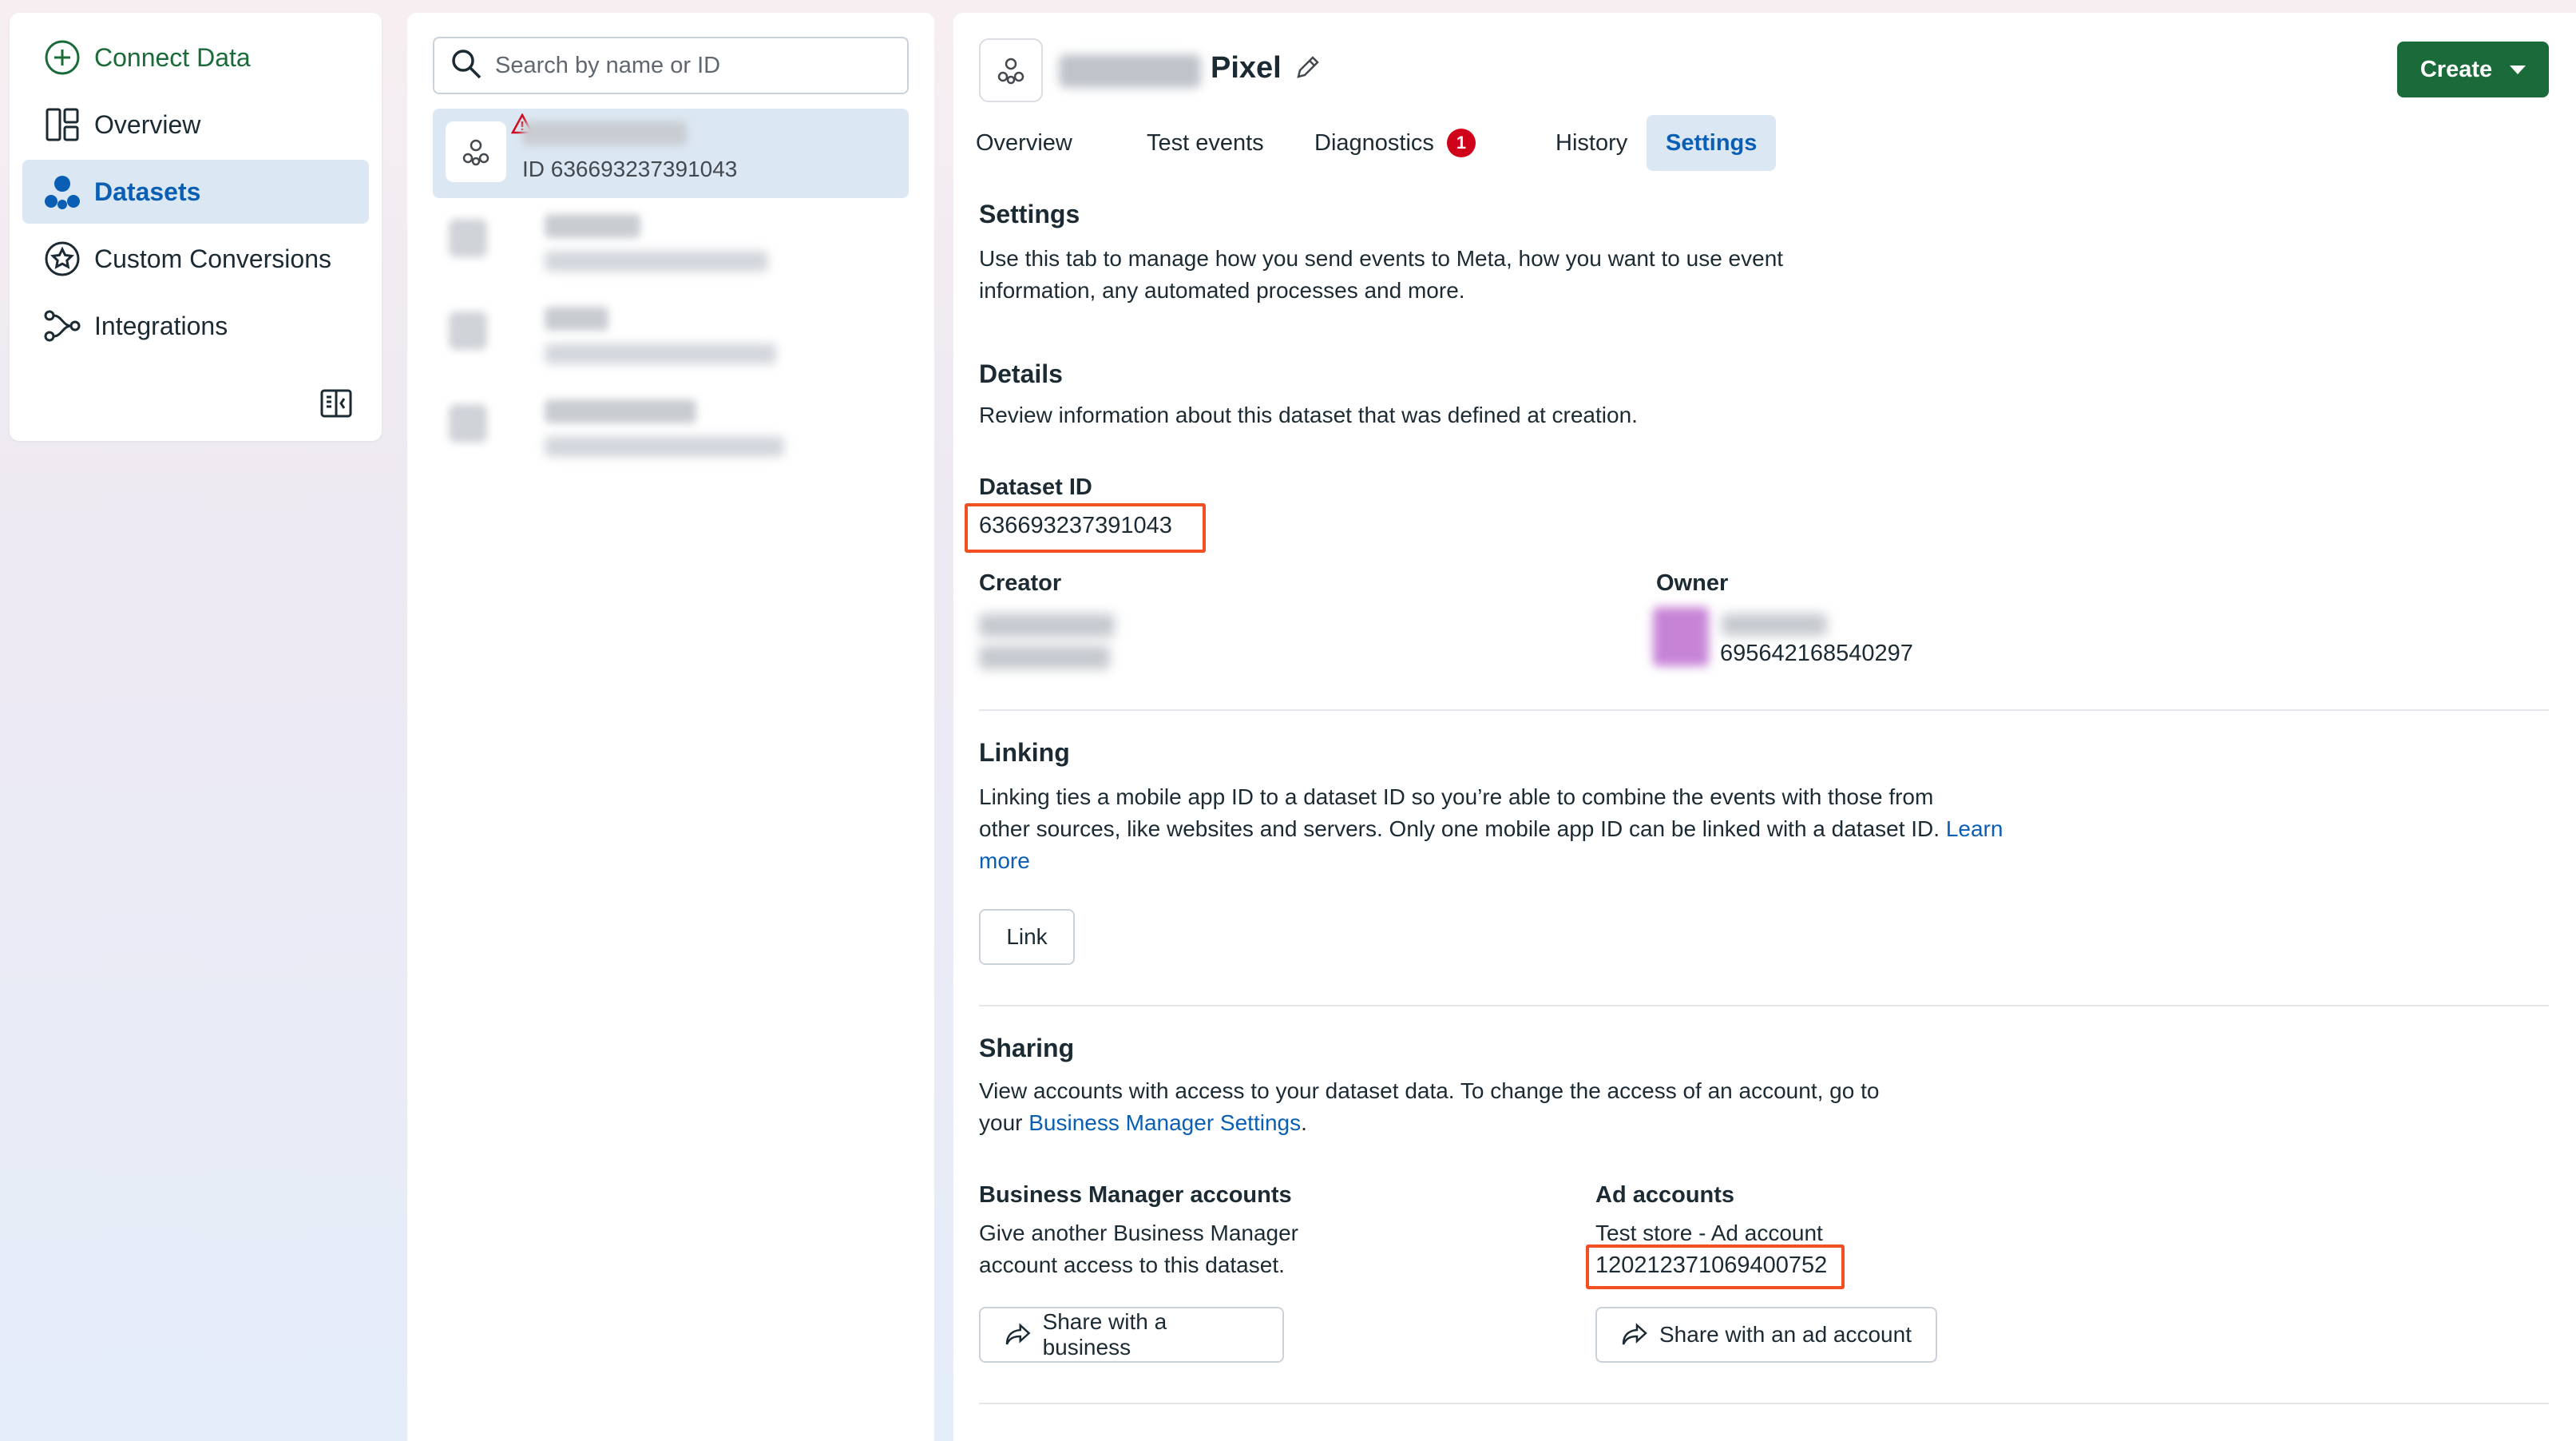 Image resolution: width=2576 pixels, height=1441 pixels. I want to click on nav-integrations: Integrations, so click(195, 326).